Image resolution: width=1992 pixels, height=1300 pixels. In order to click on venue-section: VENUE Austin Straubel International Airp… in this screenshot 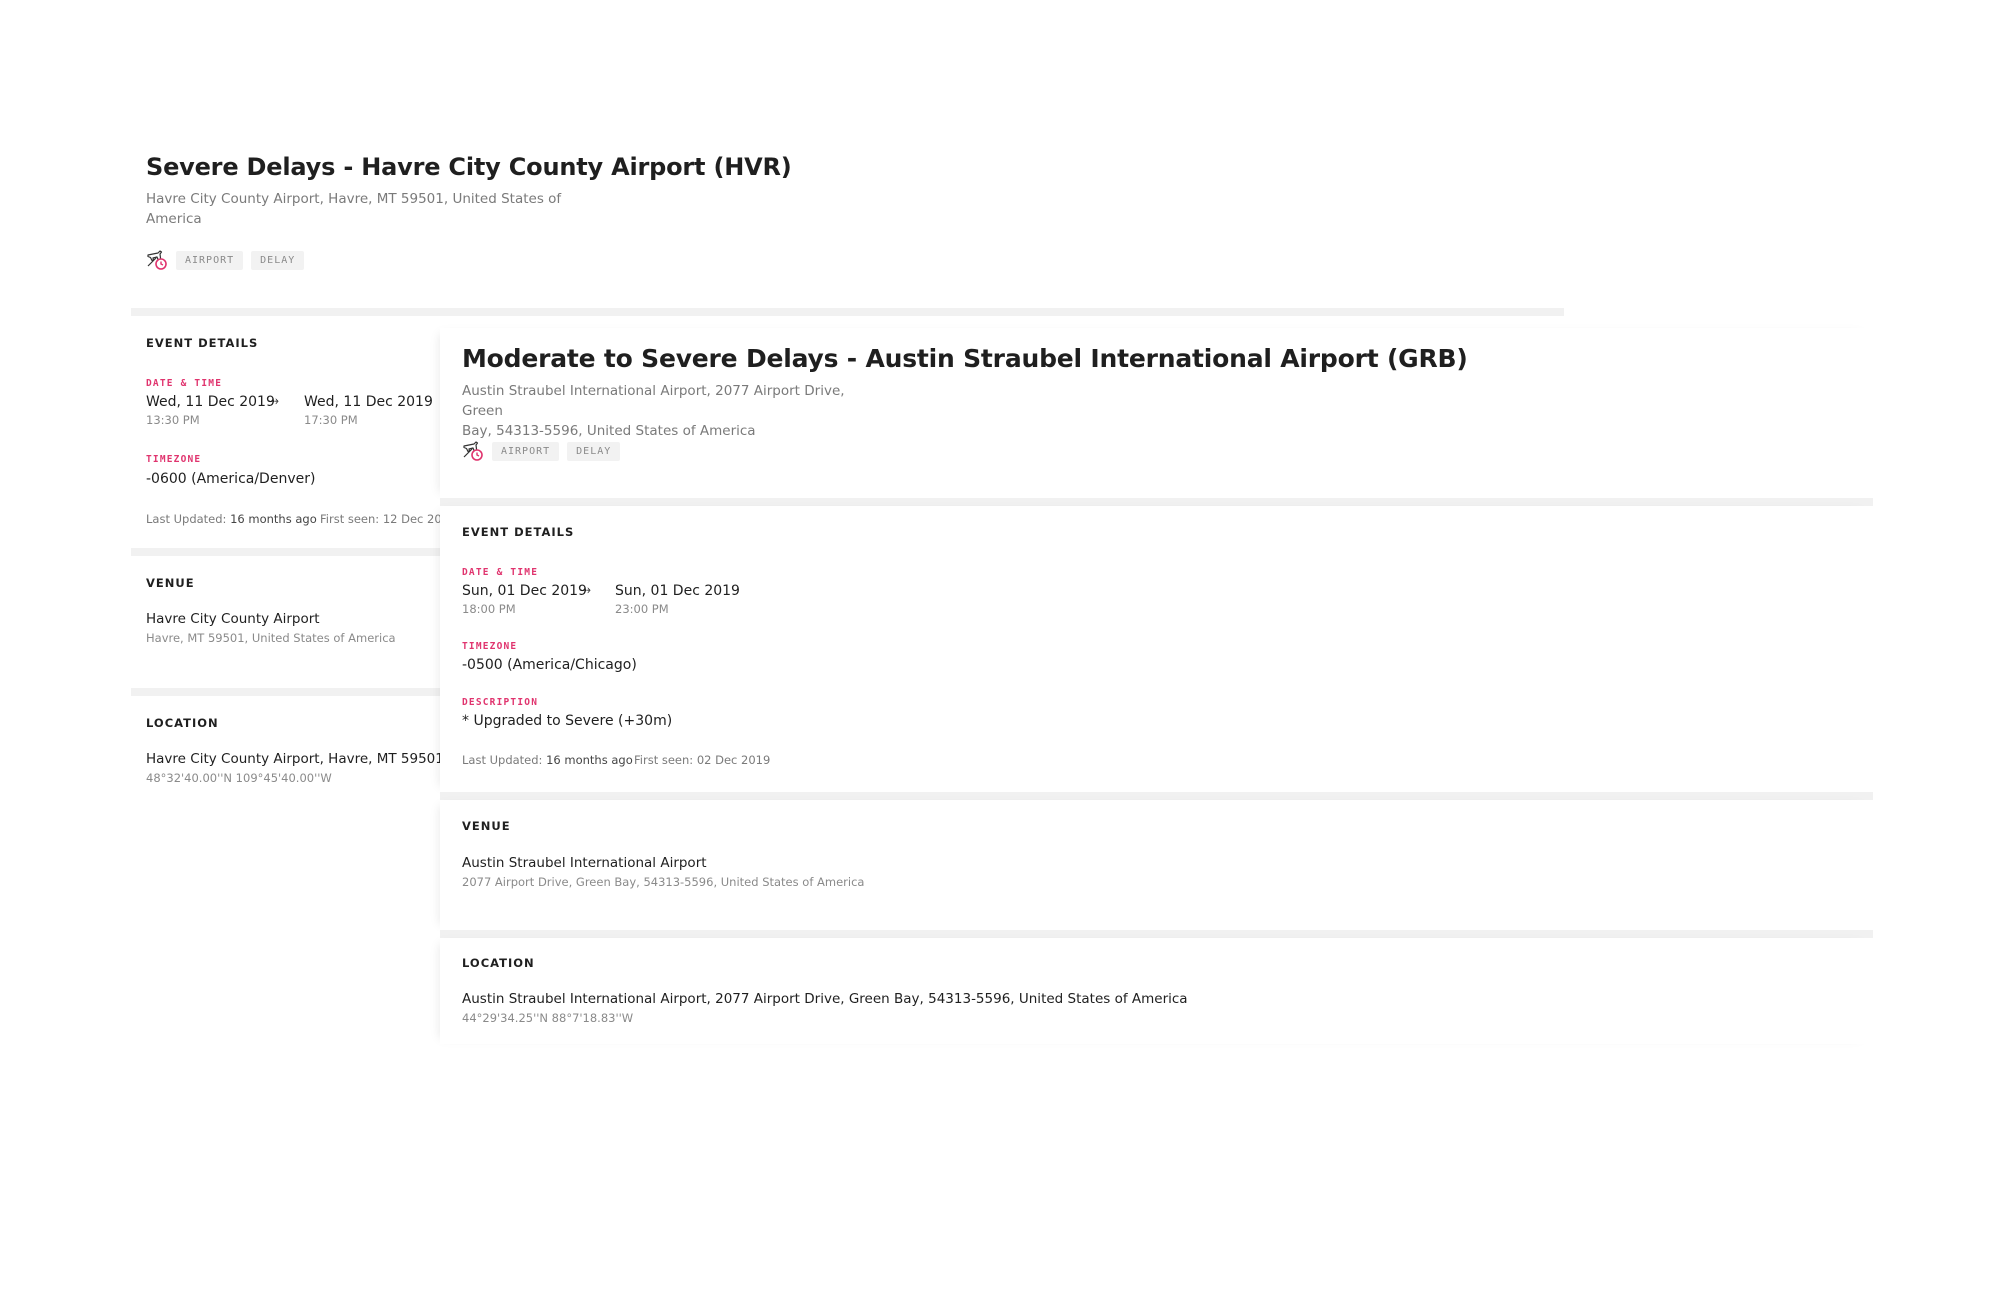, I will do `click(1156, 865)`.